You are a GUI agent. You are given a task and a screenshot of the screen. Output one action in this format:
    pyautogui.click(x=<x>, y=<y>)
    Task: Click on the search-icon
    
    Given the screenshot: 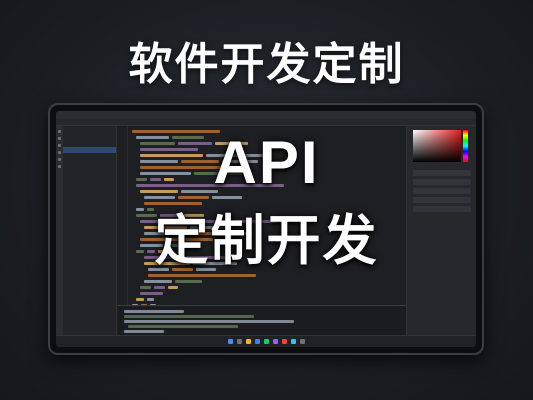 What is the action you would take?
    pyautogui.click(x=239, y=341)
    